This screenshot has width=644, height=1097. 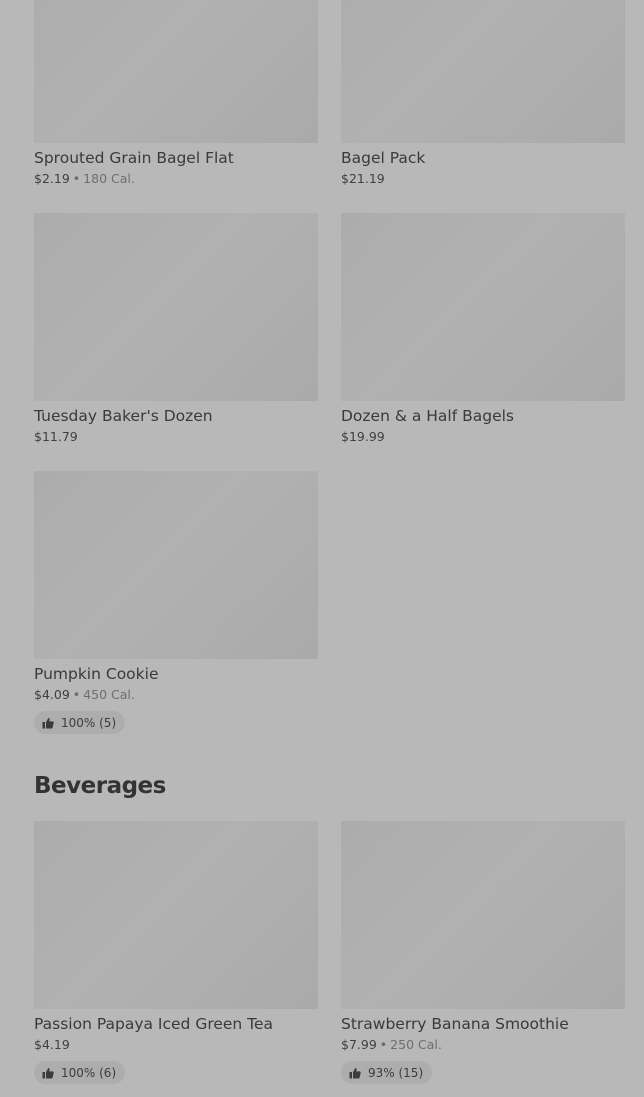 What do you see at coordinates (89, 722) in the screenshot?
I see `rating-text: 100% (5)` at bounding box center [89, 722].